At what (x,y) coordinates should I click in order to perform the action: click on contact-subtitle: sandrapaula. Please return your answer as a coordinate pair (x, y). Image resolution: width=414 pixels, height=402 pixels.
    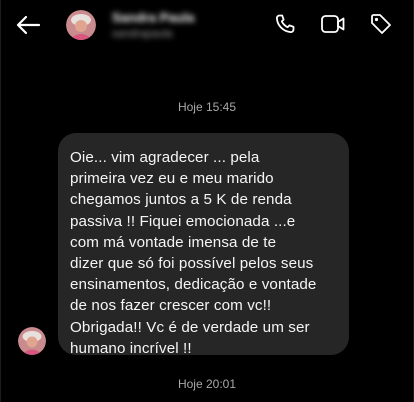
    Looking at the image, I should click on (142, 34).